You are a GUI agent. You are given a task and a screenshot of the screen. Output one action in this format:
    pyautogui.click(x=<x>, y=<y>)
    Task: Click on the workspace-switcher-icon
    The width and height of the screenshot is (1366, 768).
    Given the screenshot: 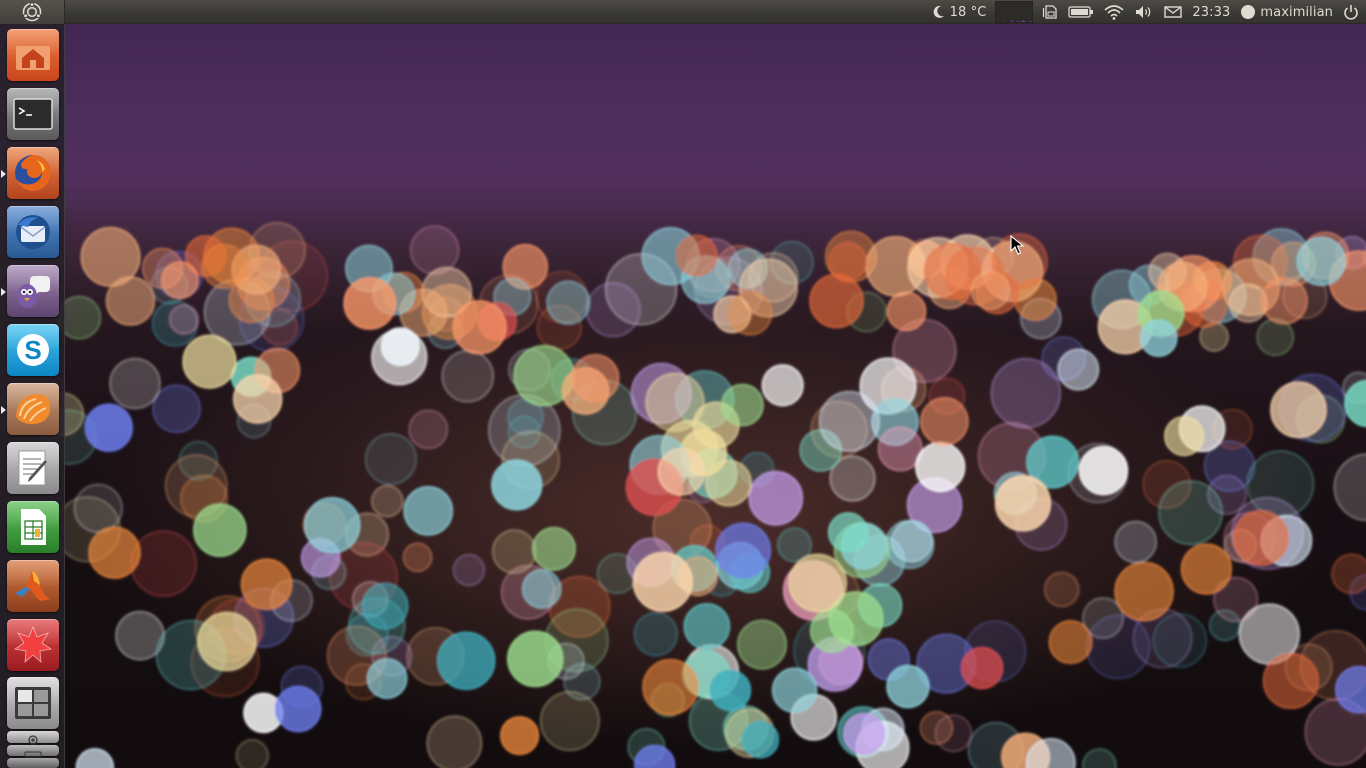 What is the action you would take?
    pyautogui.click(x=33, y=703)
    